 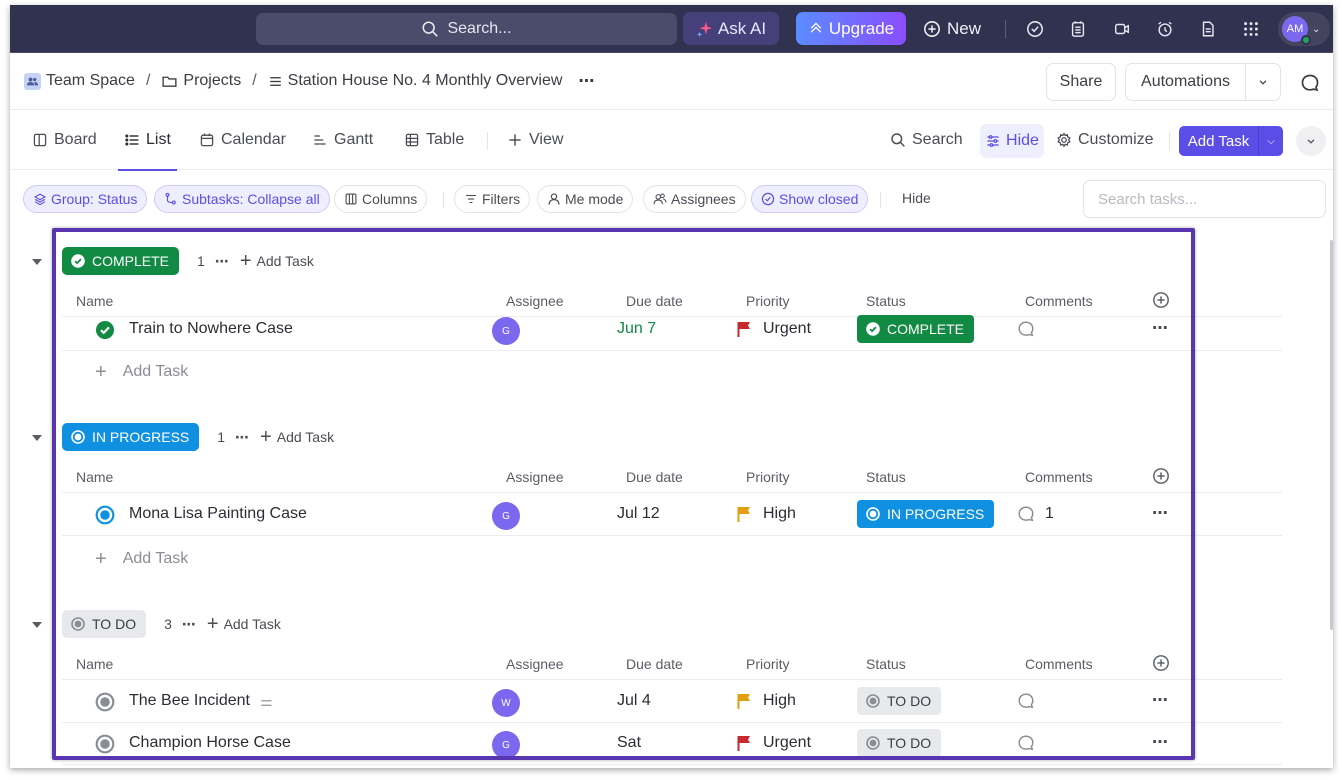 I want to click on add-view-button: View, so click(x=535, y=140).